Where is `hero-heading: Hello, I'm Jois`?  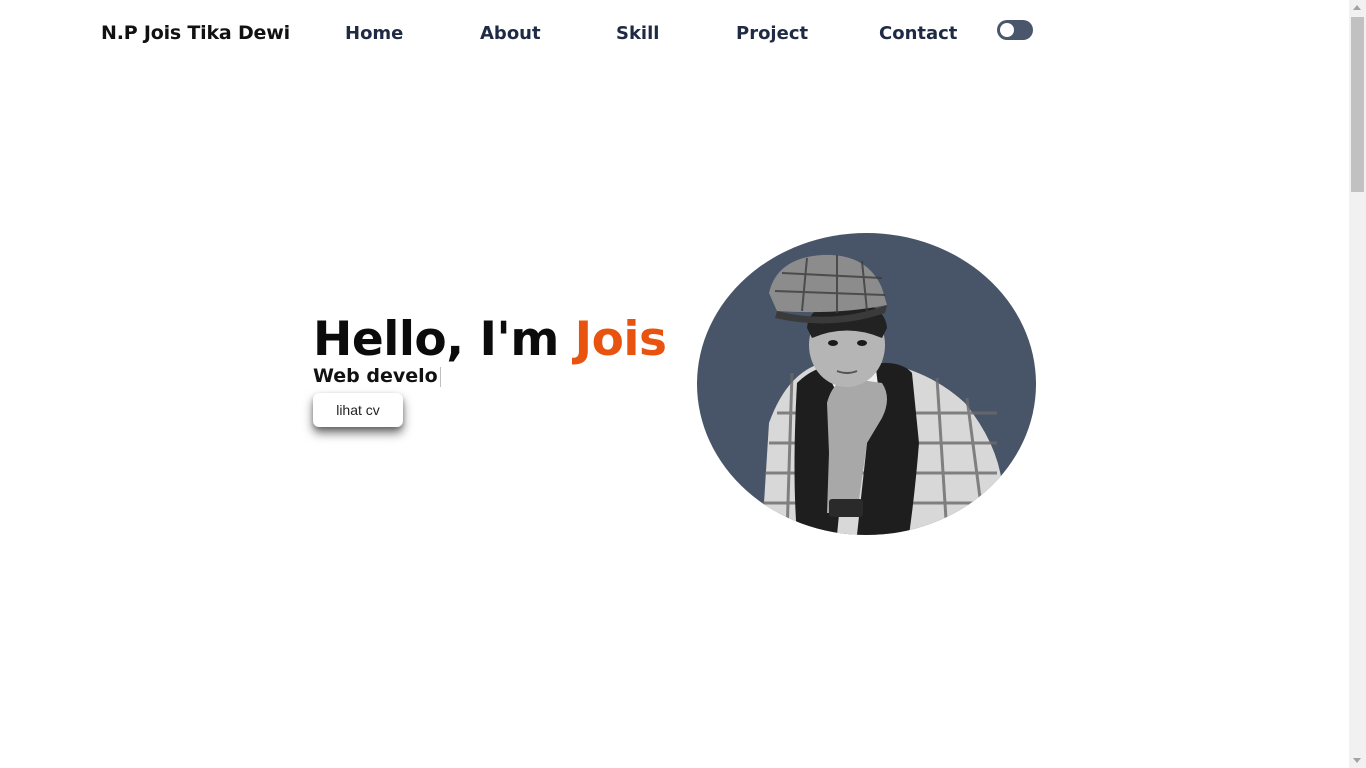 hero-heading: Hello, I'm Jois is located at coordinates (490, 340).